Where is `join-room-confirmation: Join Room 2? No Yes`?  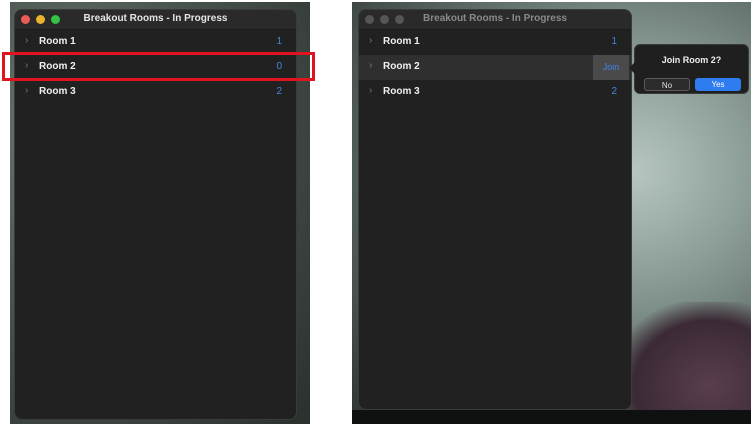 join-room-confirmation: Join Room 2? No Yes is located at coordinates (689, 69).